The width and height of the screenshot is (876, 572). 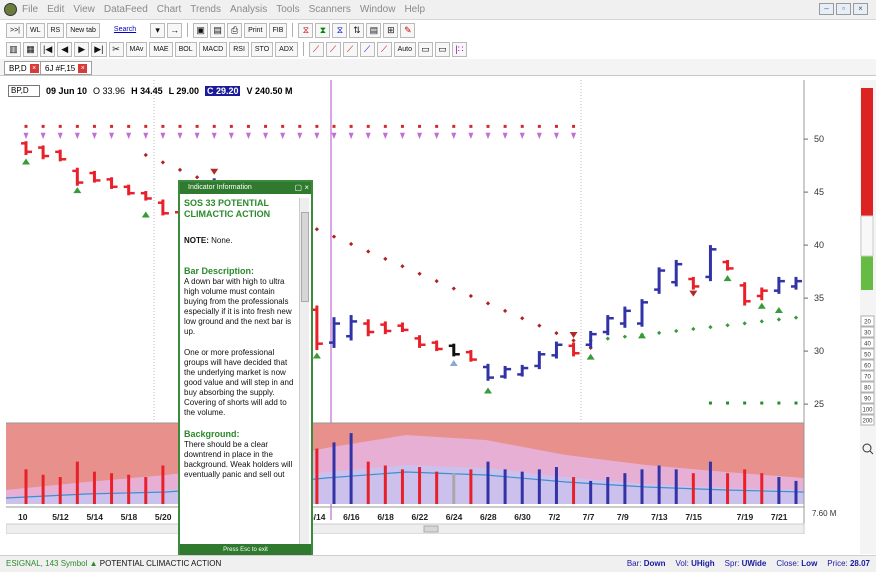 What do you see at coordinates (843, 9) in the screenshot?
I see `restore-icon: ▫` at bounding box center [843, 9].